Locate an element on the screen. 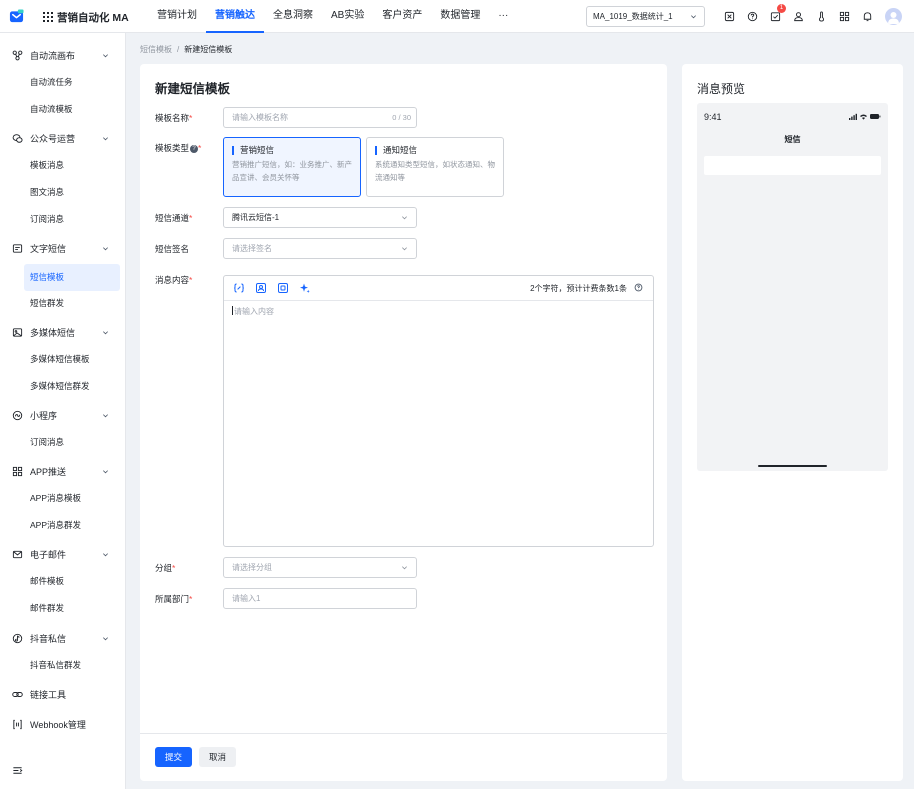  sidebar-item-link-tool: 链接工具 is located at coordinates (63, 694).